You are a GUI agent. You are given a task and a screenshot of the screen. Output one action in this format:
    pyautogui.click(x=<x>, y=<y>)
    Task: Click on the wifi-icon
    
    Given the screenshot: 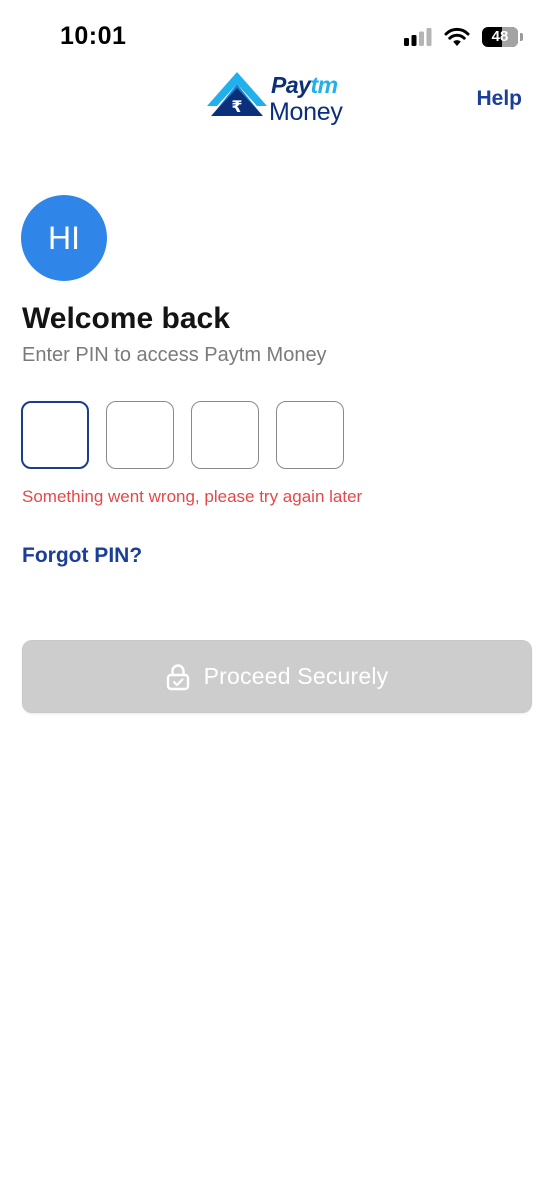 What is the action you would take?
    pyautogui.click(x=457, y=36)
    